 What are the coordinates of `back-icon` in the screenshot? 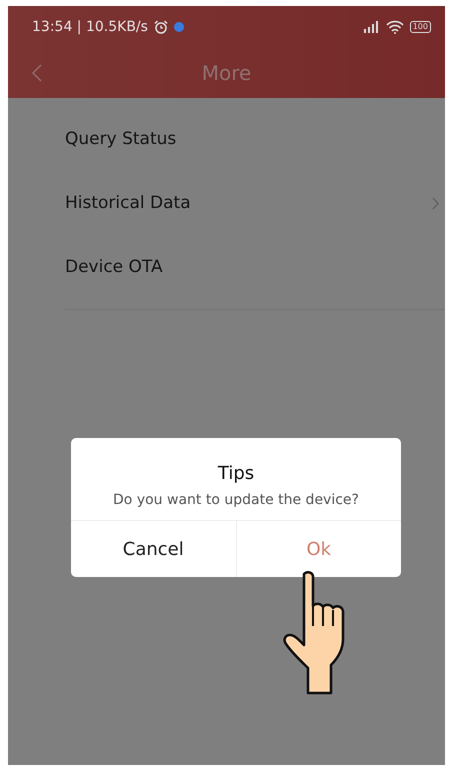 It's located at (37, 73).